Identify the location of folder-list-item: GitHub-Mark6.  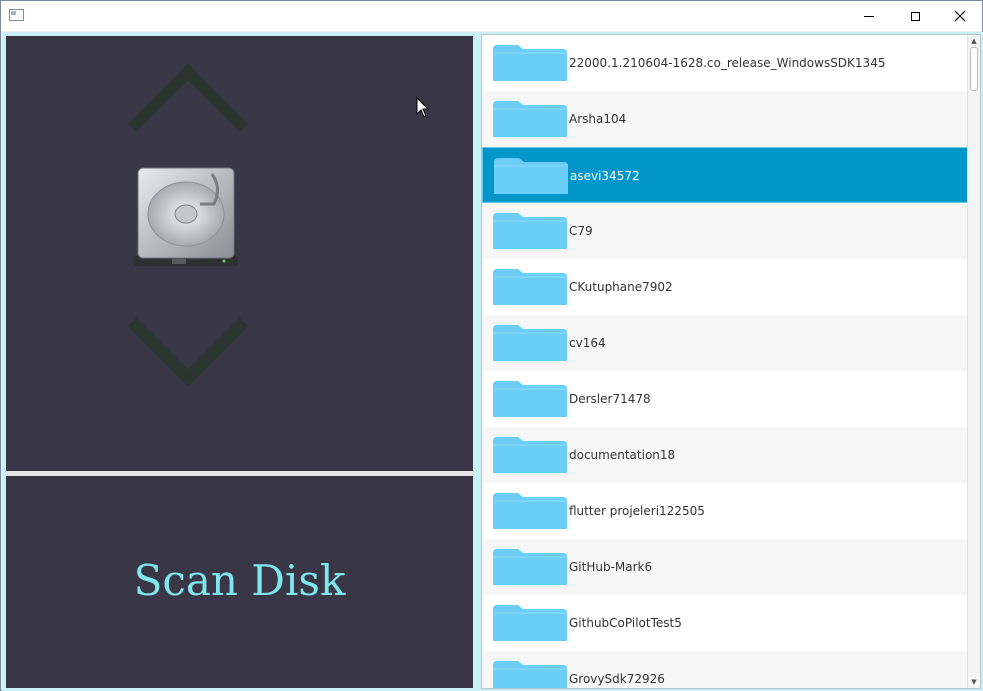
(725, 567).